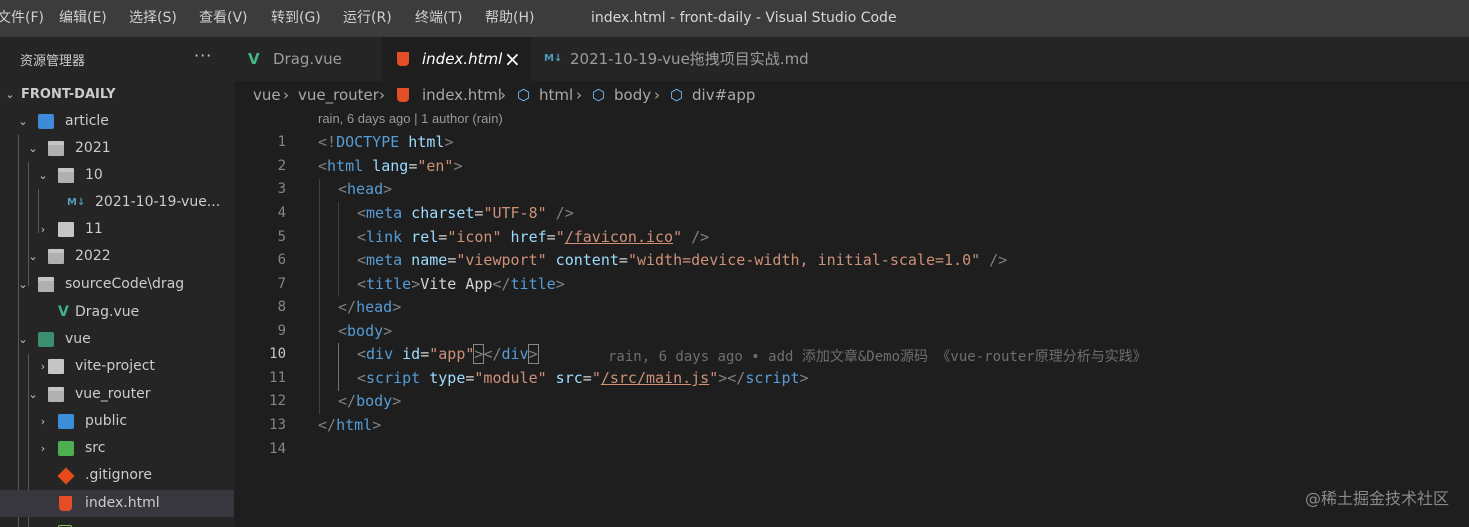 The image size is (1469, 527). What do you see at coordinates (281, 189) in the screenshot?
I see `line-number: 3` at bounding box center [281, 189].